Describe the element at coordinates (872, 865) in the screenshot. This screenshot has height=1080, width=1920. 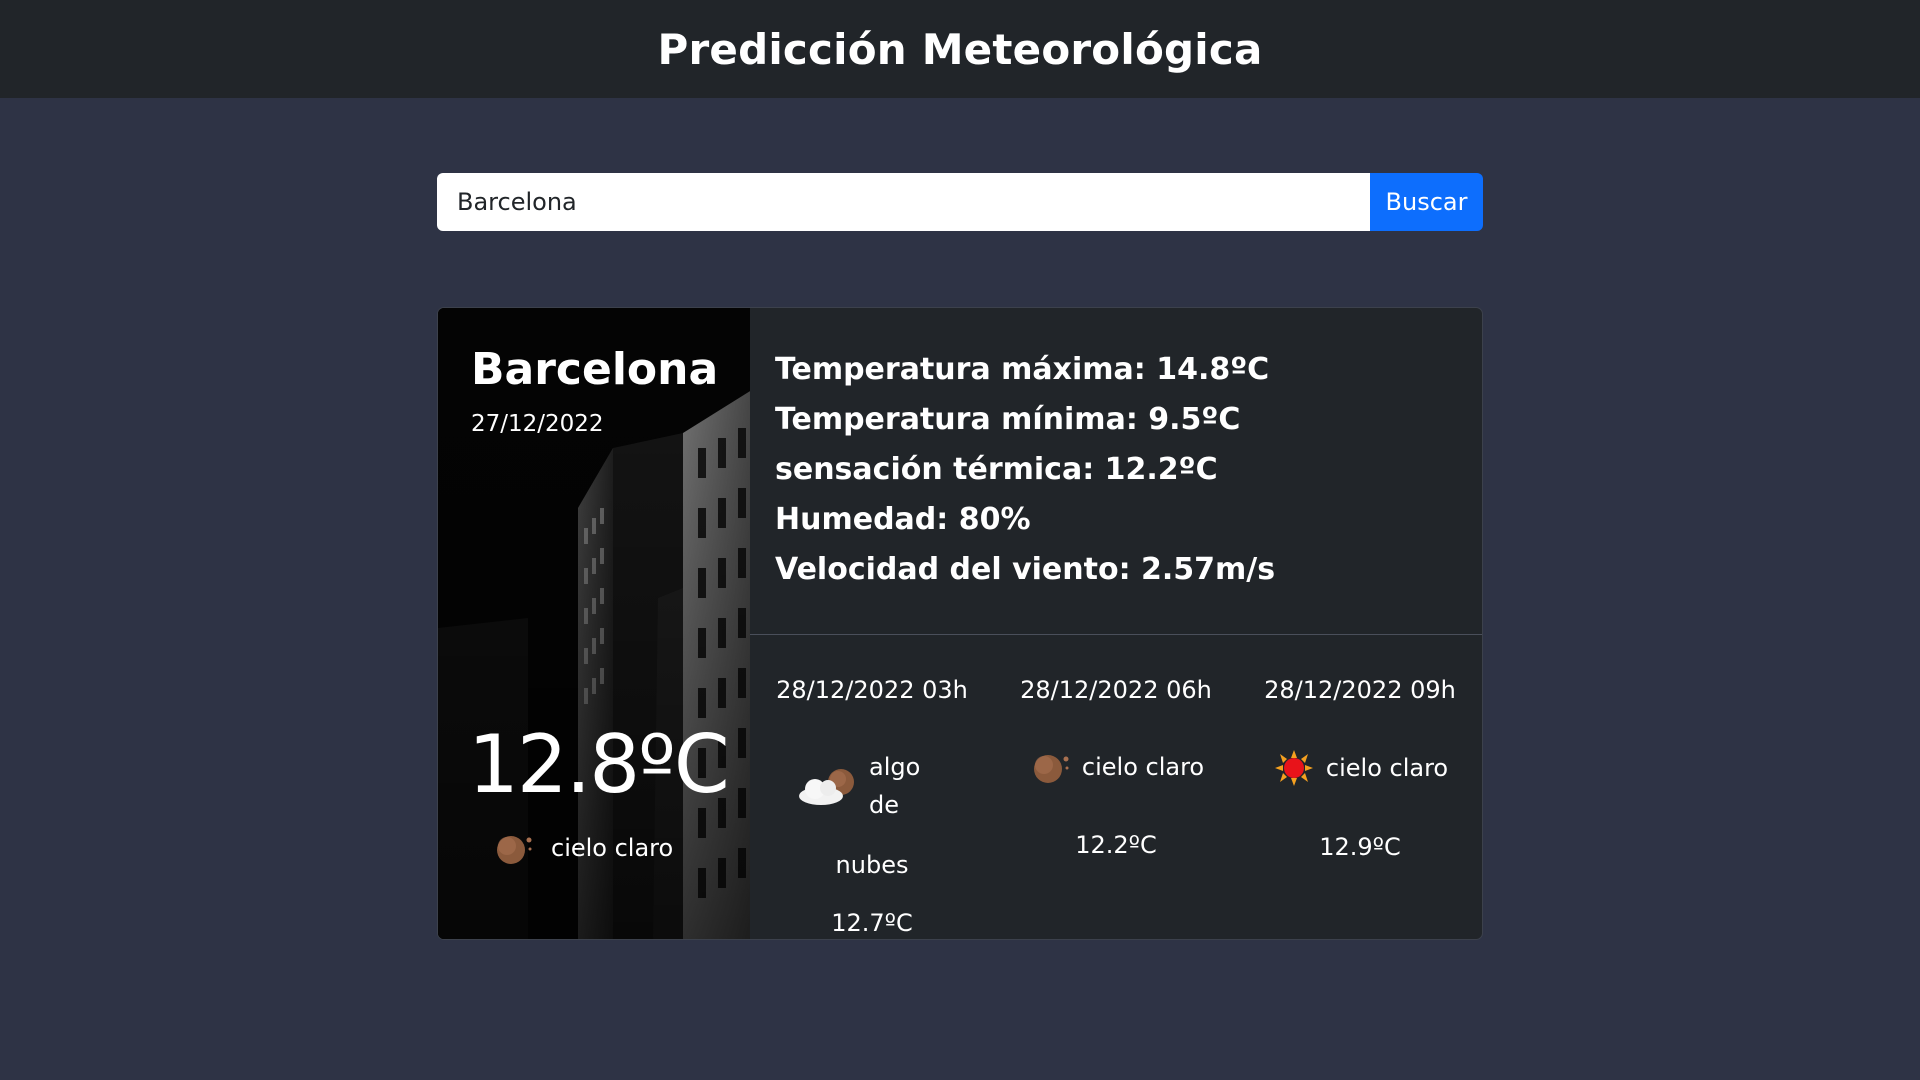
I see `forecast-condition-text-line2: nubes` at that location.